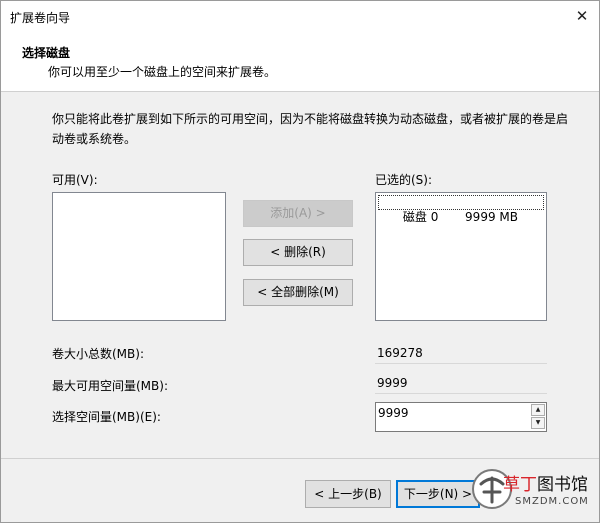 The image size is (600, 523). What do you see at coordinates (298, 213) in the screenshot?
I see `add-button: 添加(A) >` at bounding box center [298, 213].